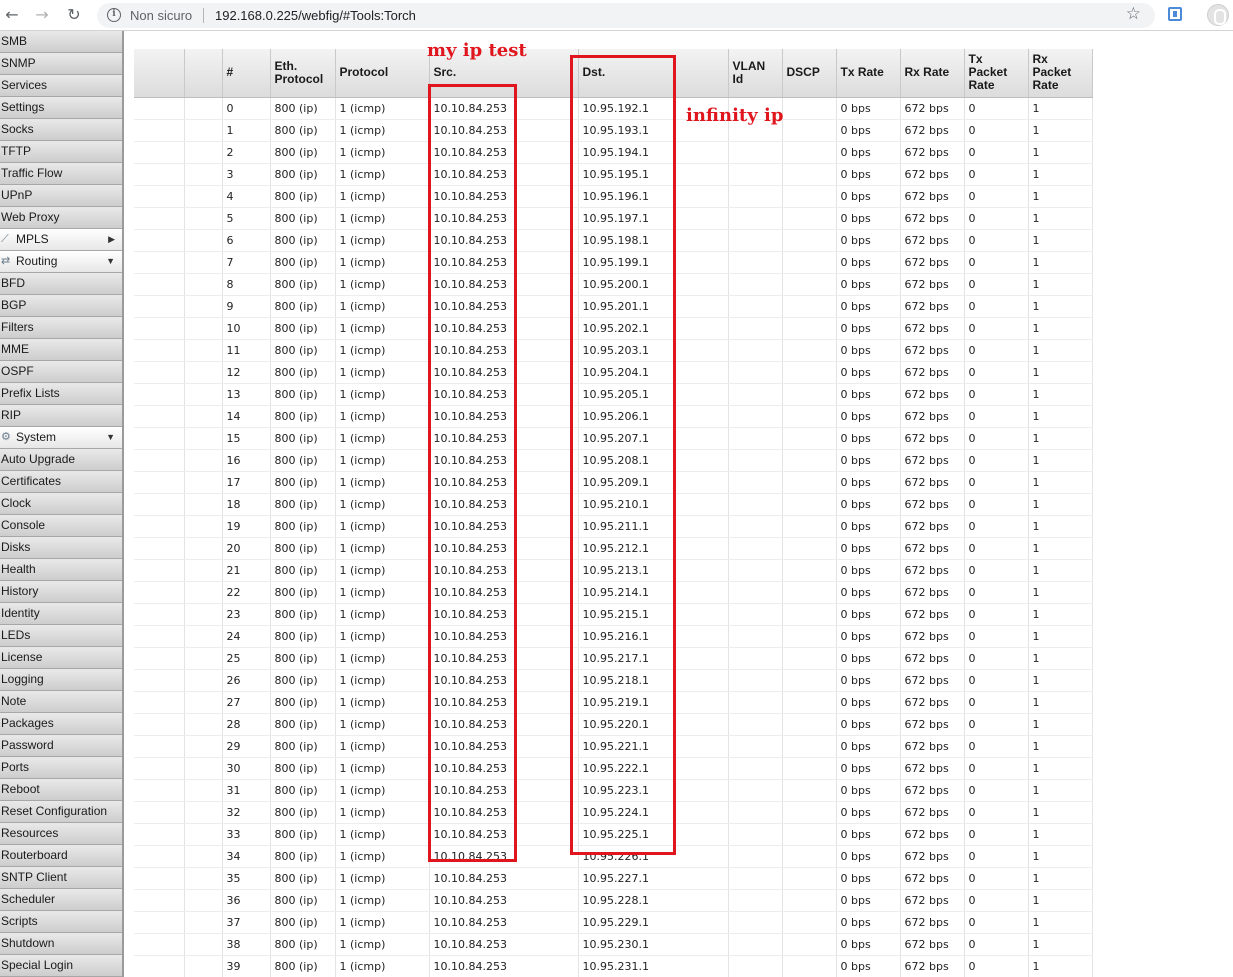  What do you see at coordinates (61, 614) in the screenshot?
I see `sidebar-item-identity: Identity` at bounding box center [61, 614].